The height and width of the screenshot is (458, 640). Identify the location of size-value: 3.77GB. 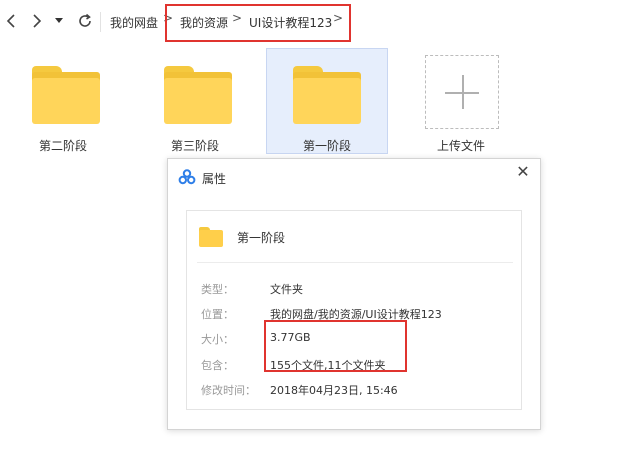
(290, 337).